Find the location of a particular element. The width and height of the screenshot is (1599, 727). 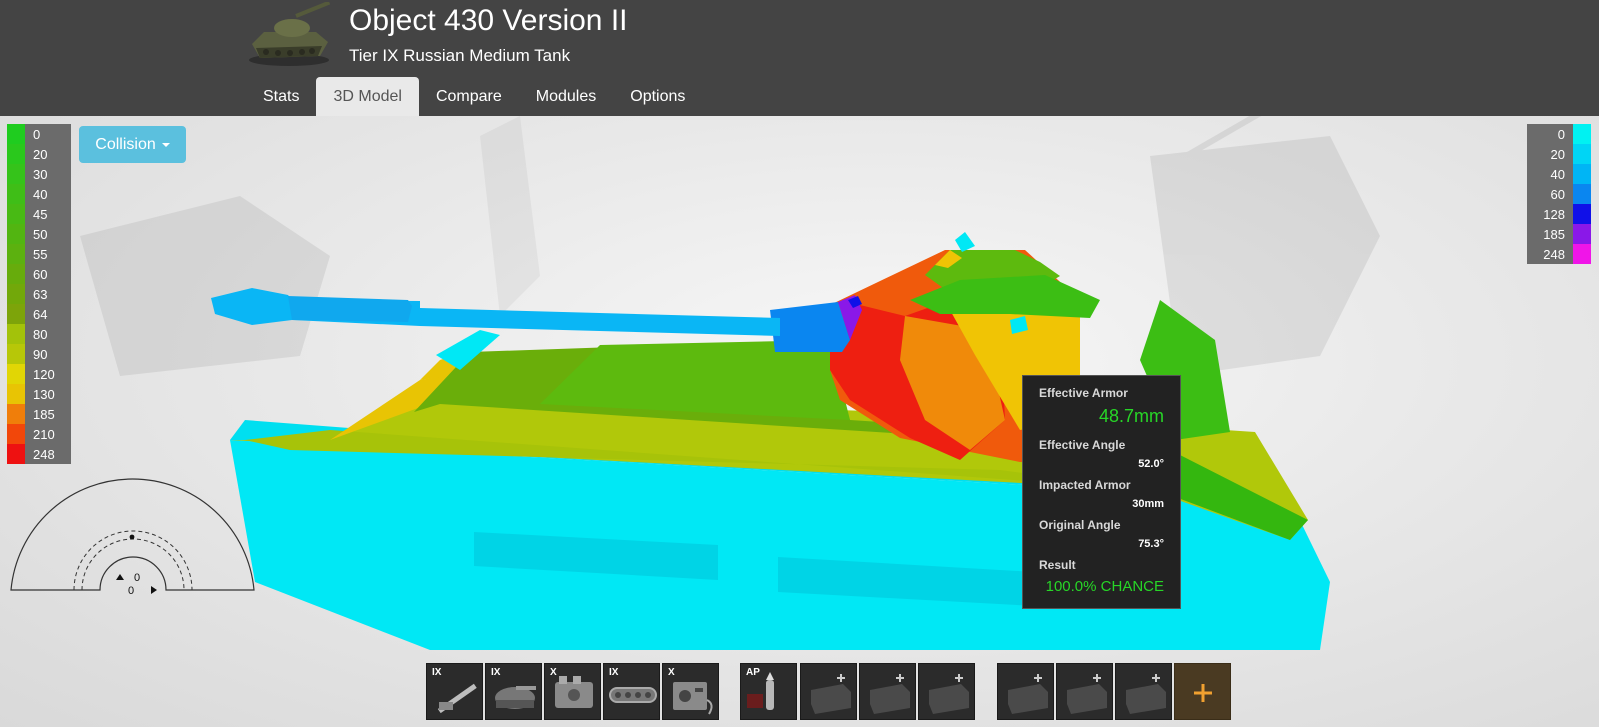

armor-thickness-legend: 0 20 30 40 45 50 55 60 63 64 80 90 120 130 185 210 248 is located at coordinates (39, 294).